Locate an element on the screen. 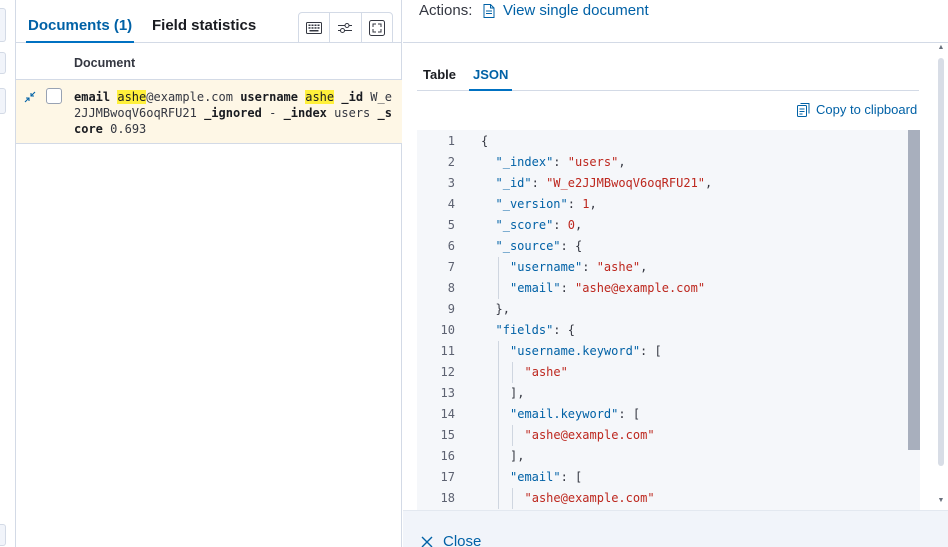  field-value: - is located at coordinates (273, 113).